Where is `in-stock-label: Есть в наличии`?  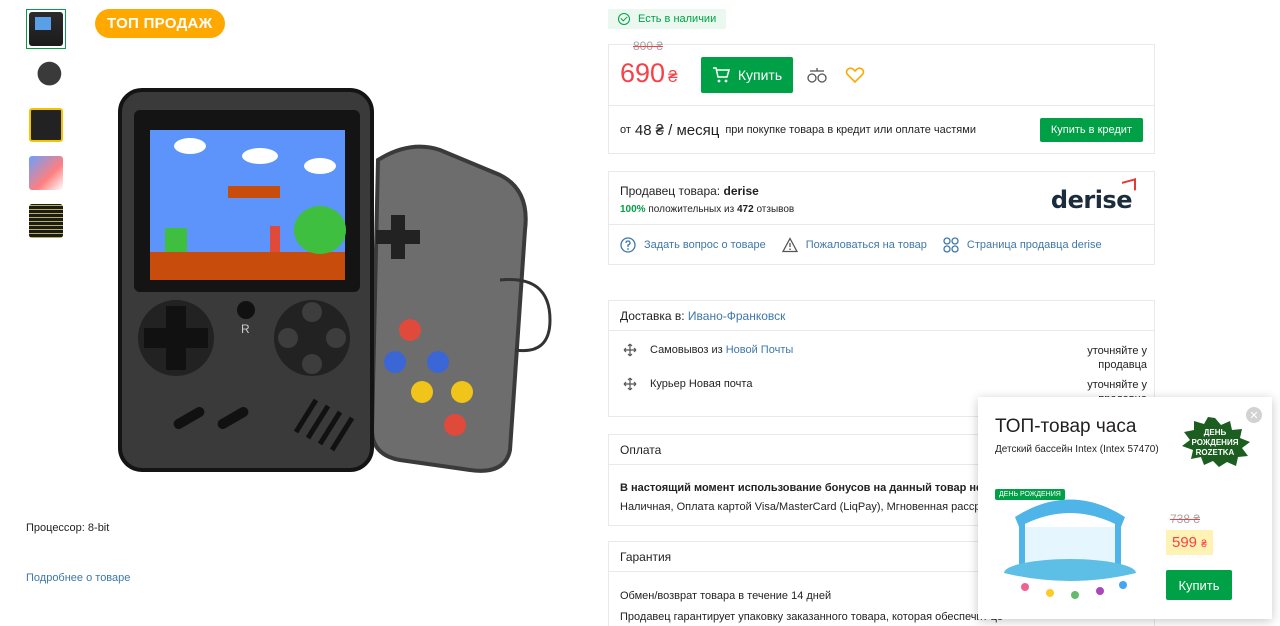
in-stock-label: Есть в наличии is located at coordinates (677, 19).